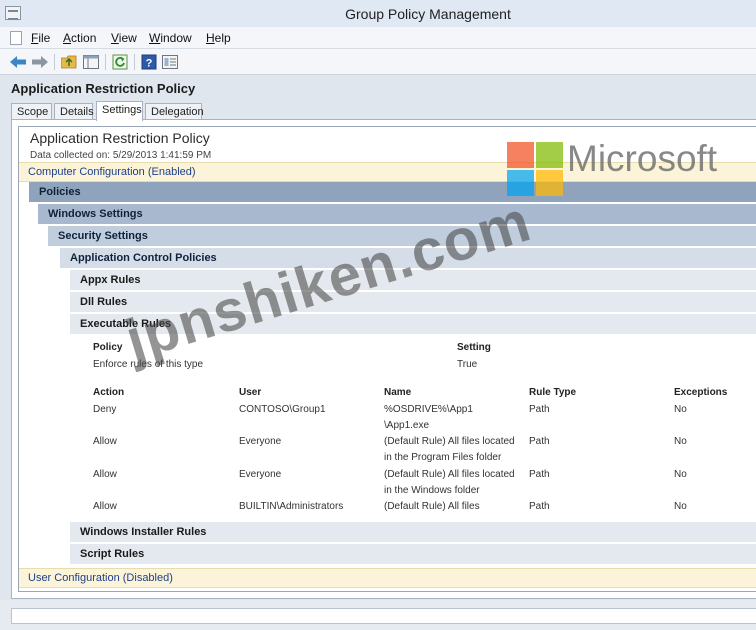 Image resolution: width=756 pixels, height=630 pixels. I want to click on help-icon: ?, so click(149, 61).